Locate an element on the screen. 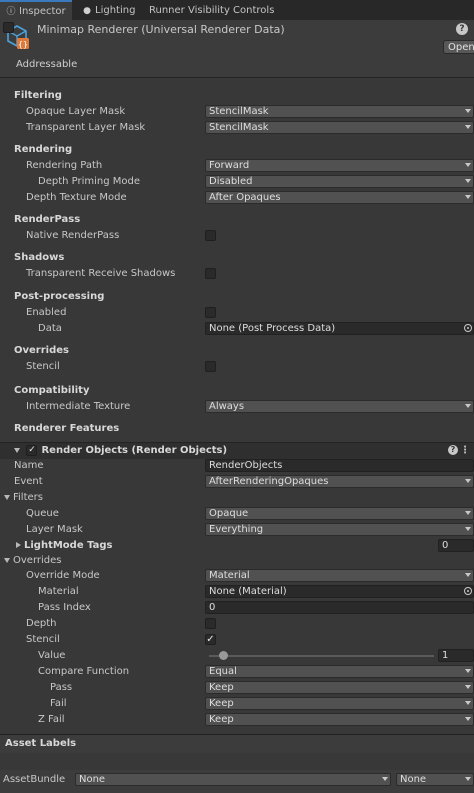 Image resolution: width=474 pixels, height=793 pixels. tab-label: Inspector is located at coordinates (42, 11).